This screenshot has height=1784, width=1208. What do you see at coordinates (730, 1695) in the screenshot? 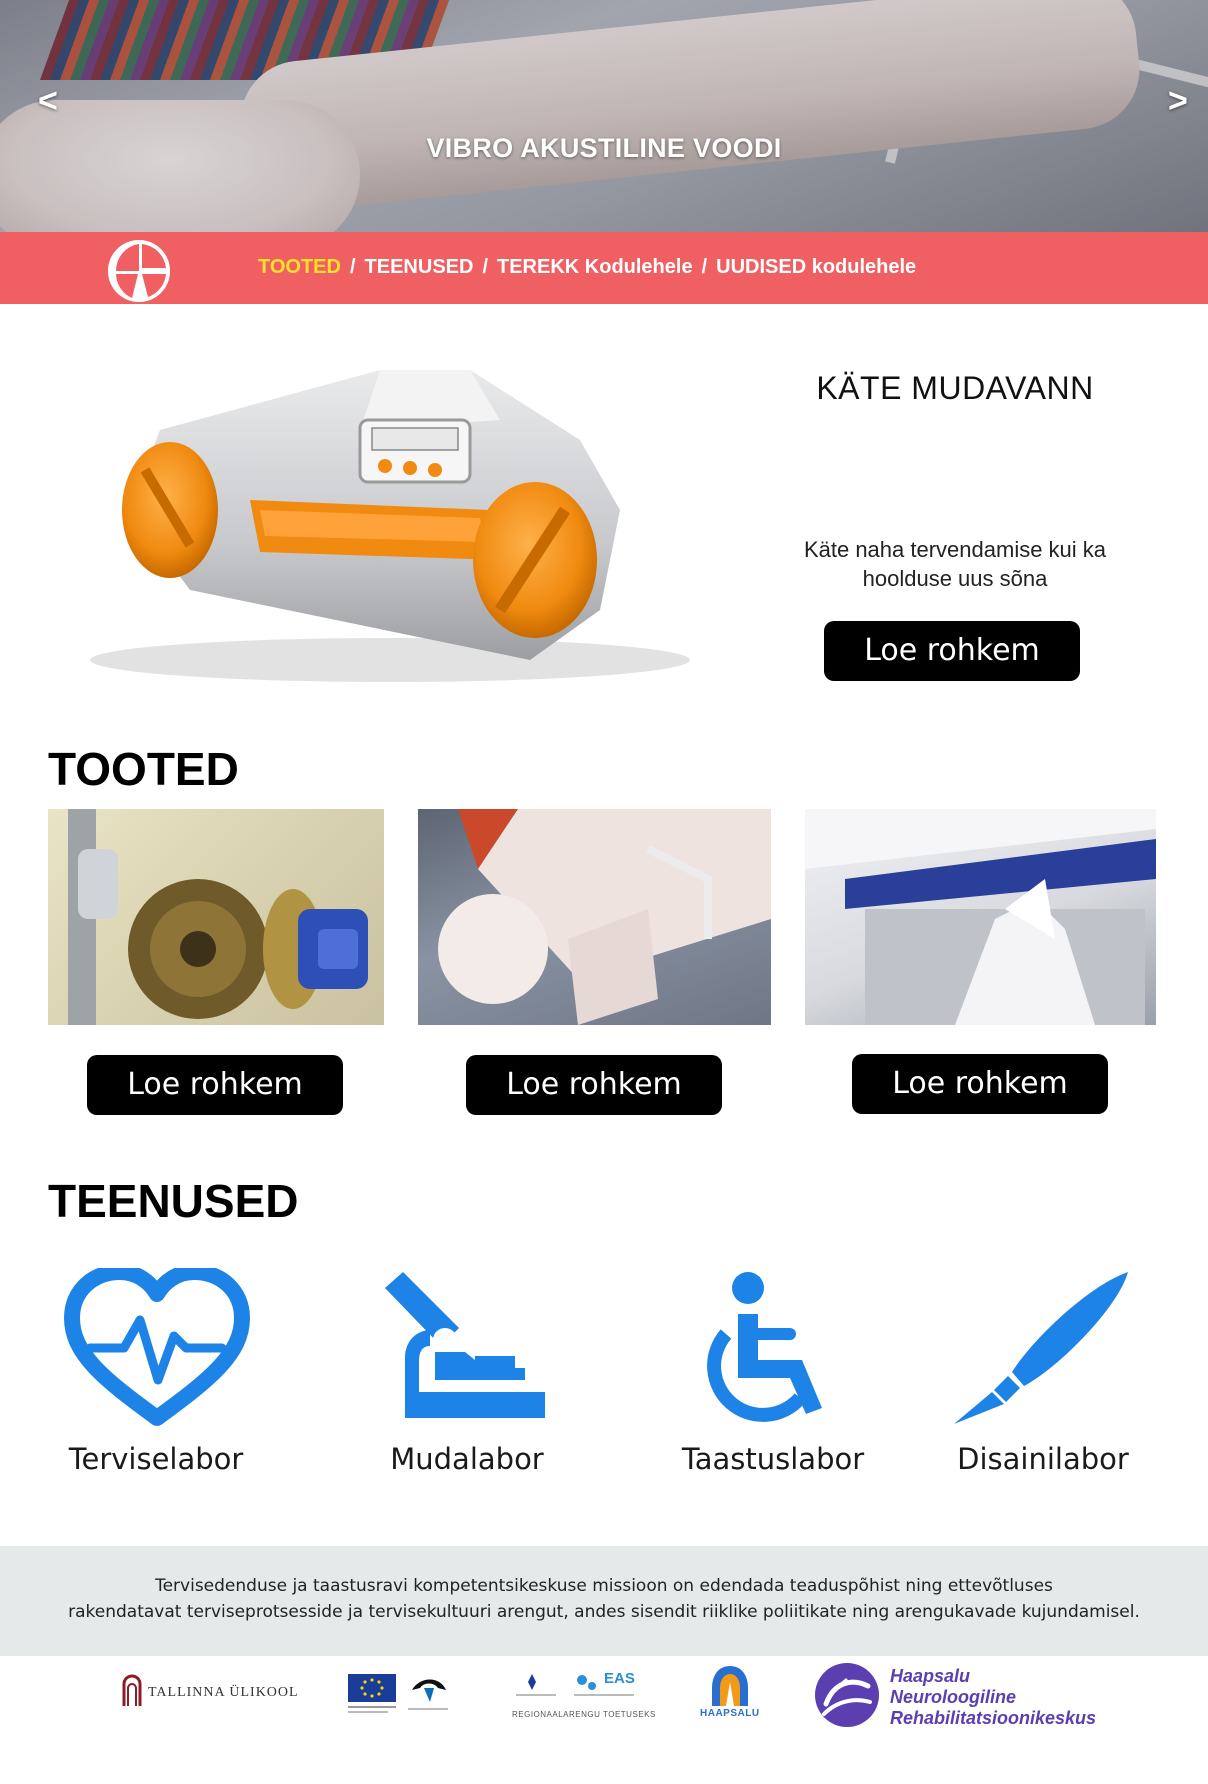
I see `partner-logo-haapsalu: HAAPSALU` at bounding box center [730, 1695].